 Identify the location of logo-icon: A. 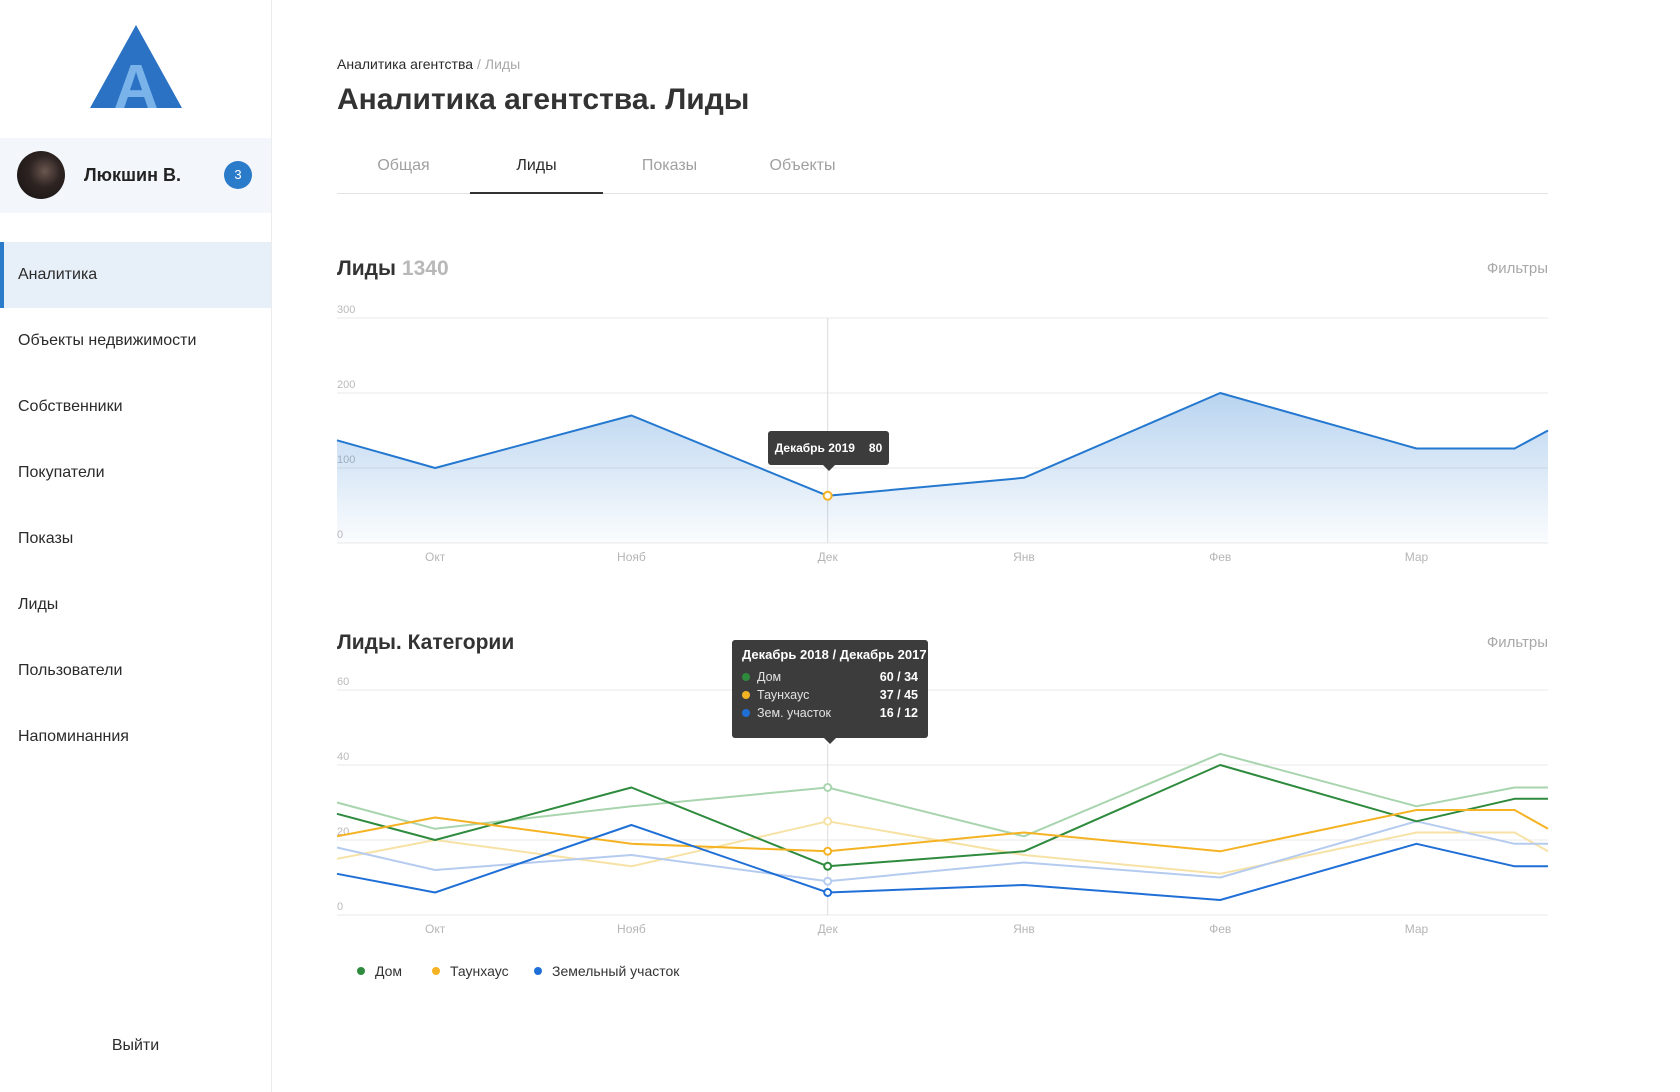
(136, 68).